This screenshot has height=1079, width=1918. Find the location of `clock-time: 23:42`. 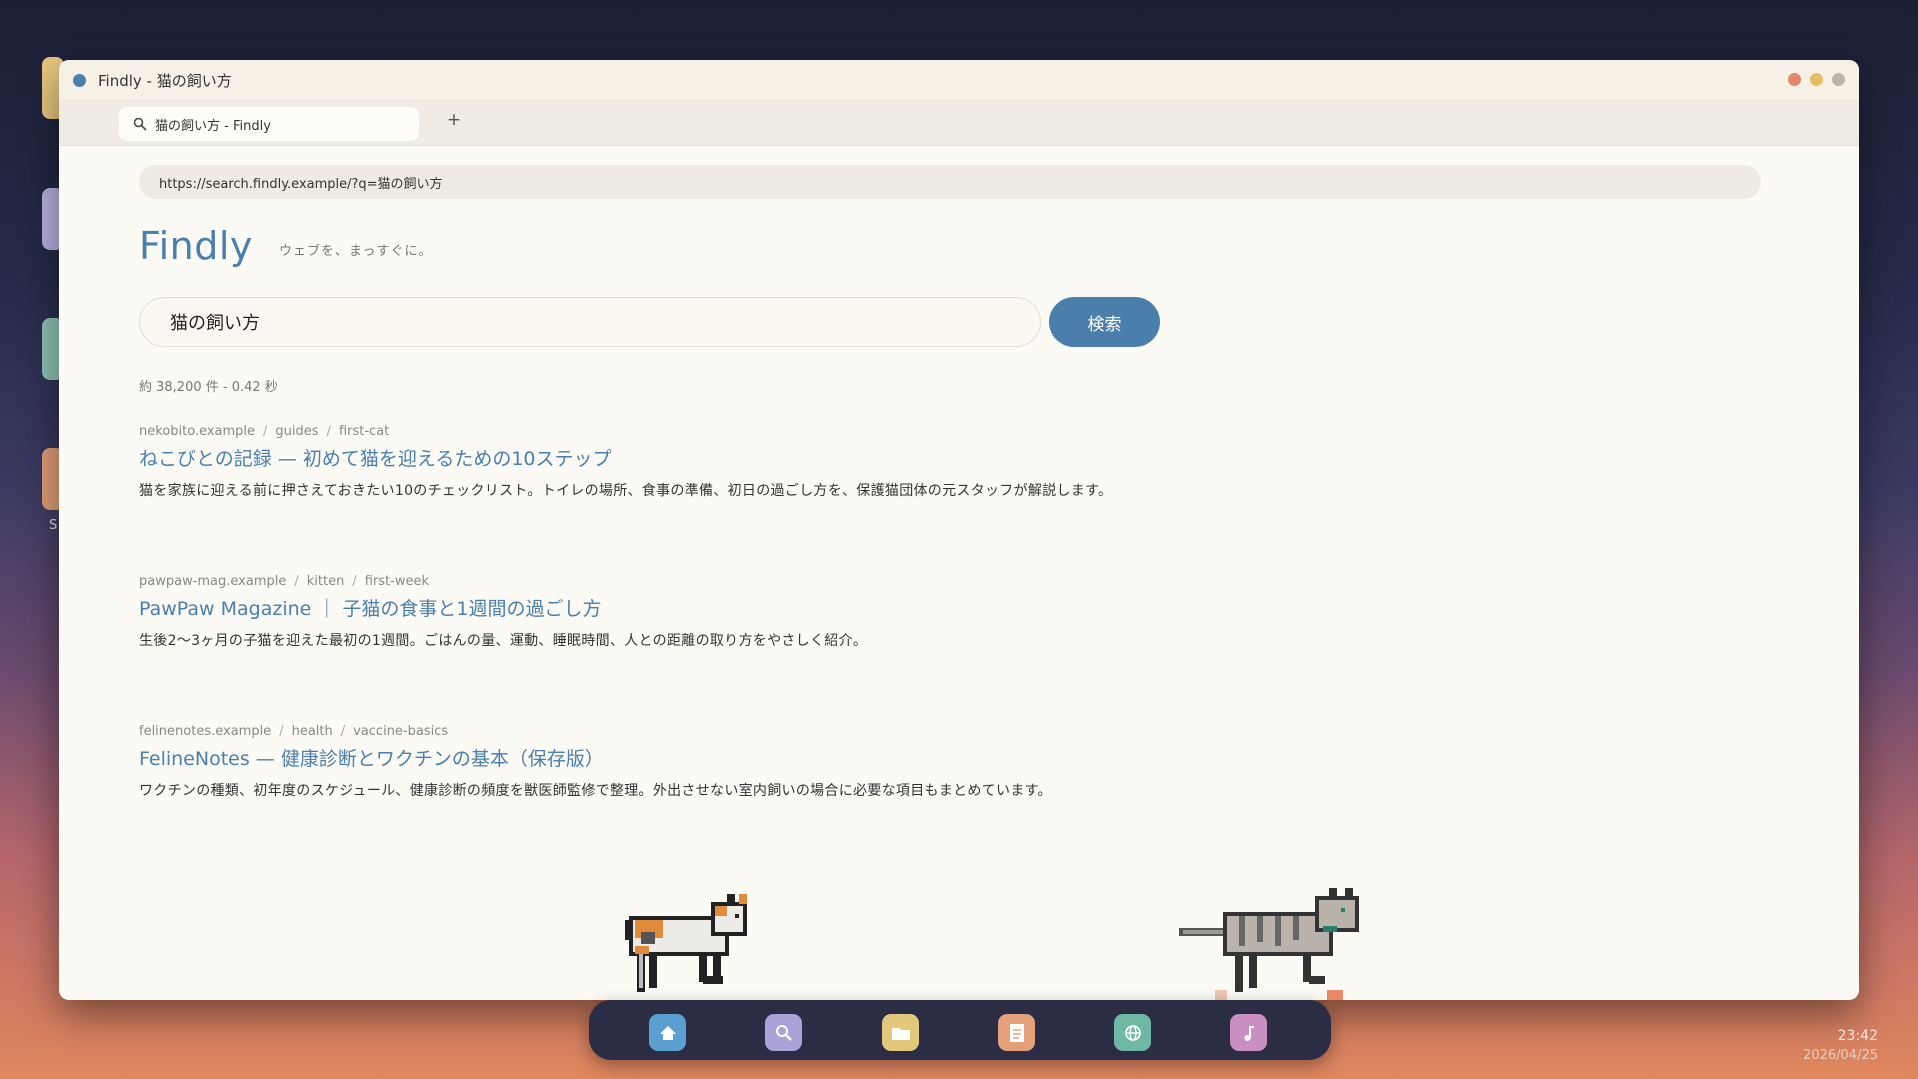

clock-time: 23:42 is located at coordinates (1857, 1036).